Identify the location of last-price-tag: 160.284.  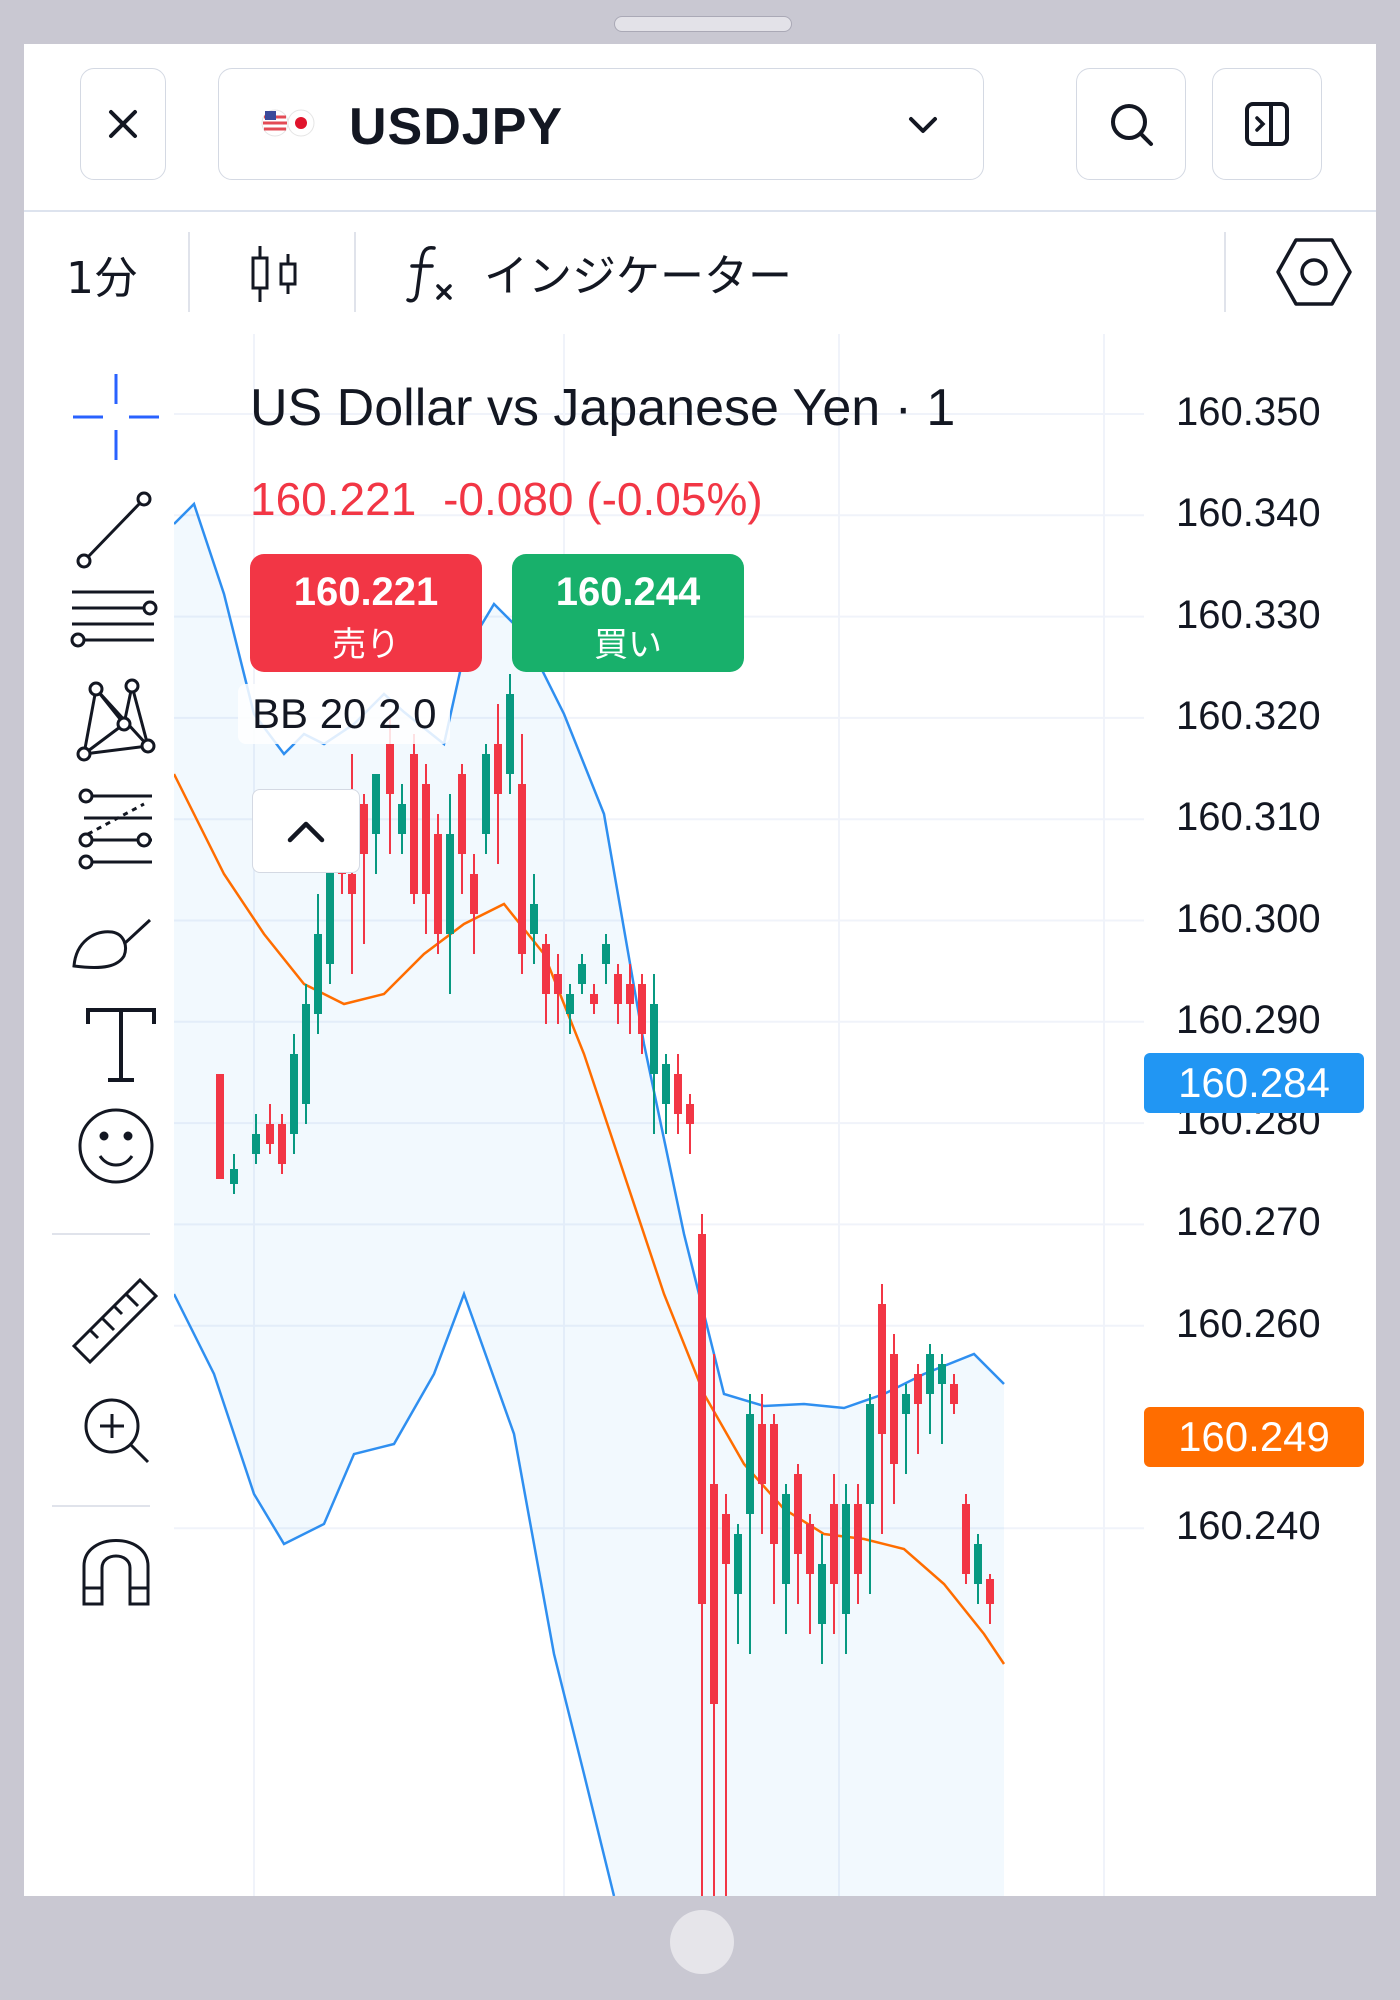
(1254, 1082).